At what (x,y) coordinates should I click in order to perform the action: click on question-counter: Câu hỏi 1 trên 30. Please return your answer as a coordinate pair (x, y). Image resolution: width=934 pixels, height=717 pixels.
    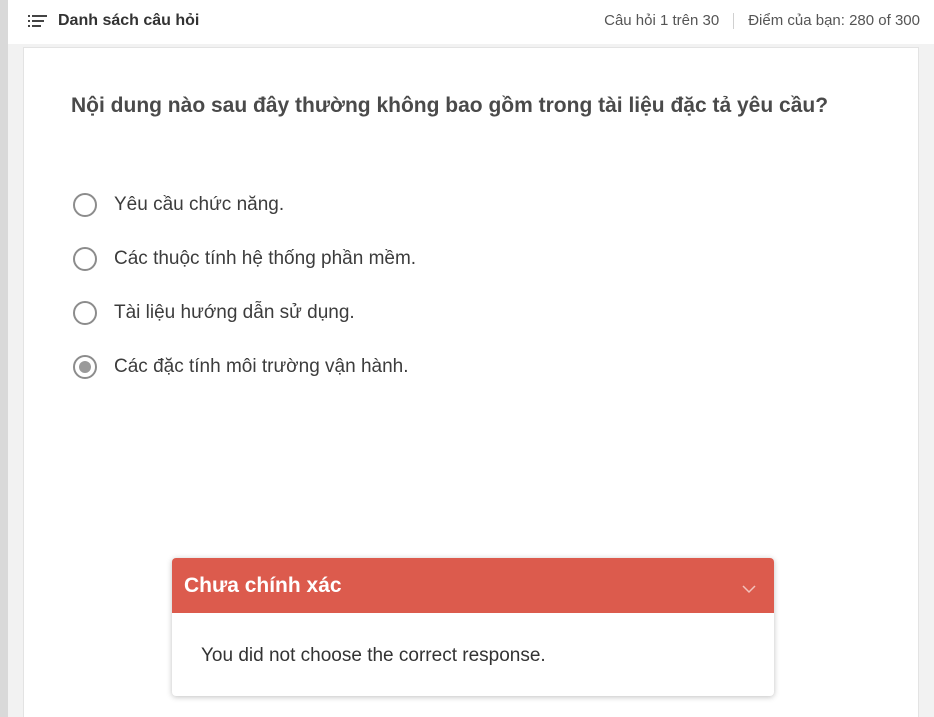
    Looking at the image, I should click on (662, 20).